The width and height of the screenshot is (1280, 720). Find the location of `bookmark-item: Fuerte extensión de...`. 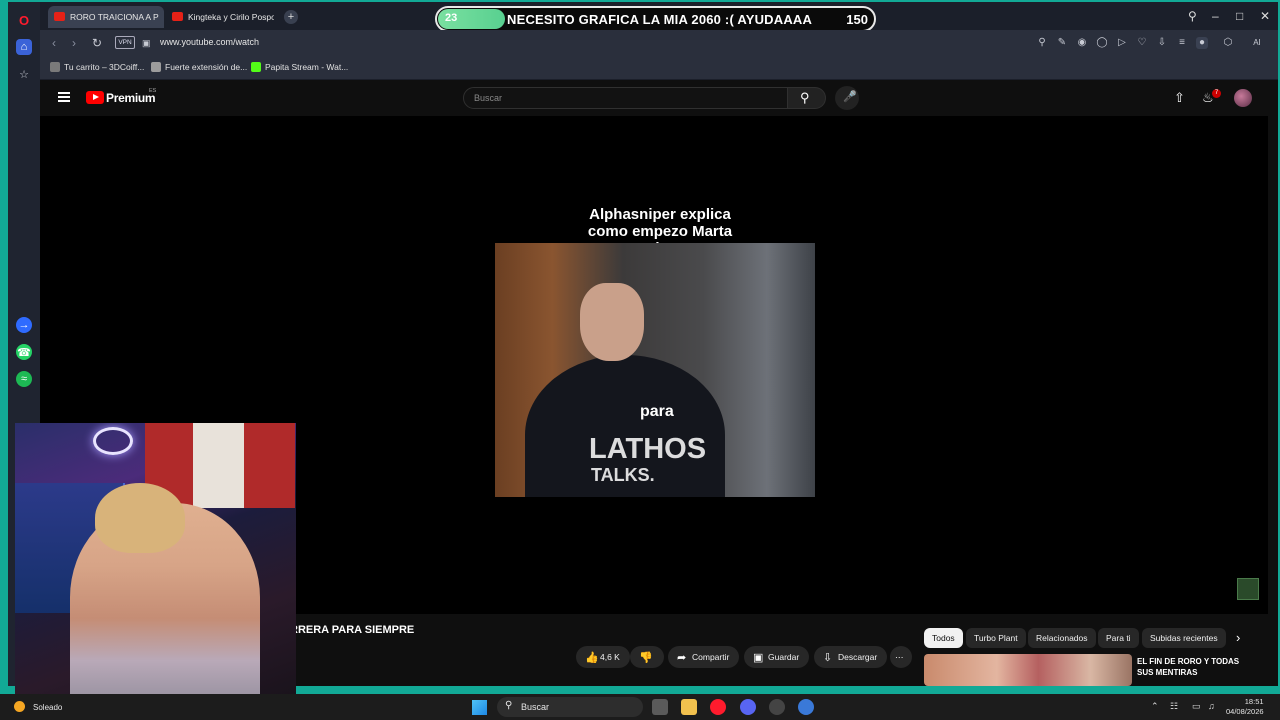

bookmark-item: Fuerte extensión de... is located at coordinates (199, 67).